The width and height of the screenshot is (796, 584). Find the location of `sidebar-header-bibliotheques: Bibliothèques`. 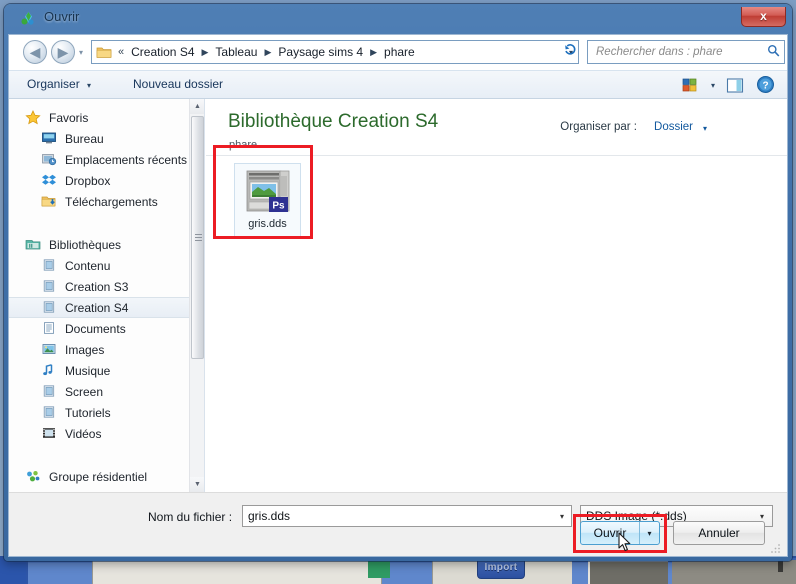

sidebar-header-bibliotheques: Bibliothèques is located at coordinates (106, 244).